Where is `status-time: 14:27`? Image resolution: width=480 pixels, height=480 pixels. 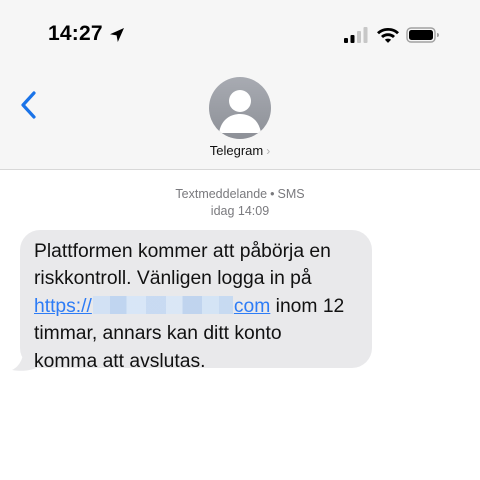
status-time: 14:27 is located at coordinates (75, 33).